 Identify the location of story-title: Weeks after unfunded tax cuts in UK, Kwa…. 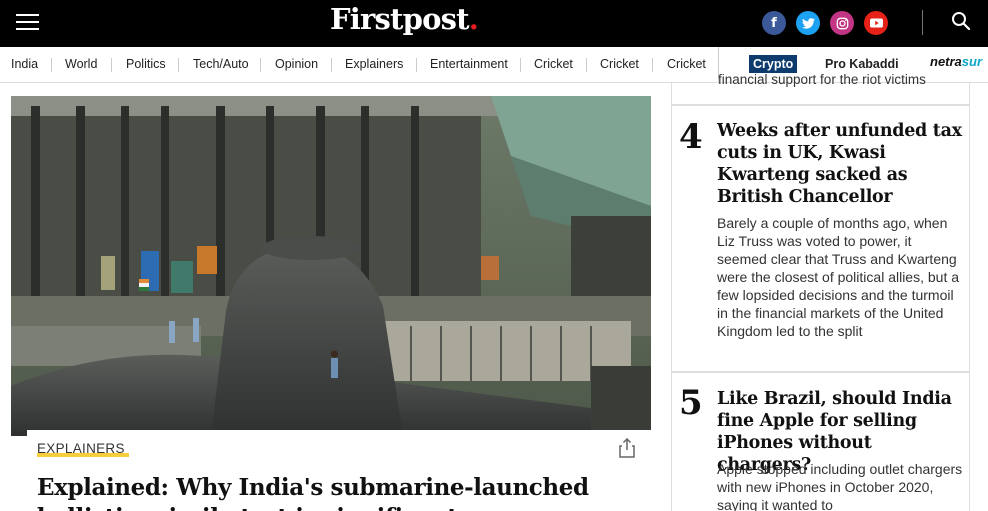
(841, 164).